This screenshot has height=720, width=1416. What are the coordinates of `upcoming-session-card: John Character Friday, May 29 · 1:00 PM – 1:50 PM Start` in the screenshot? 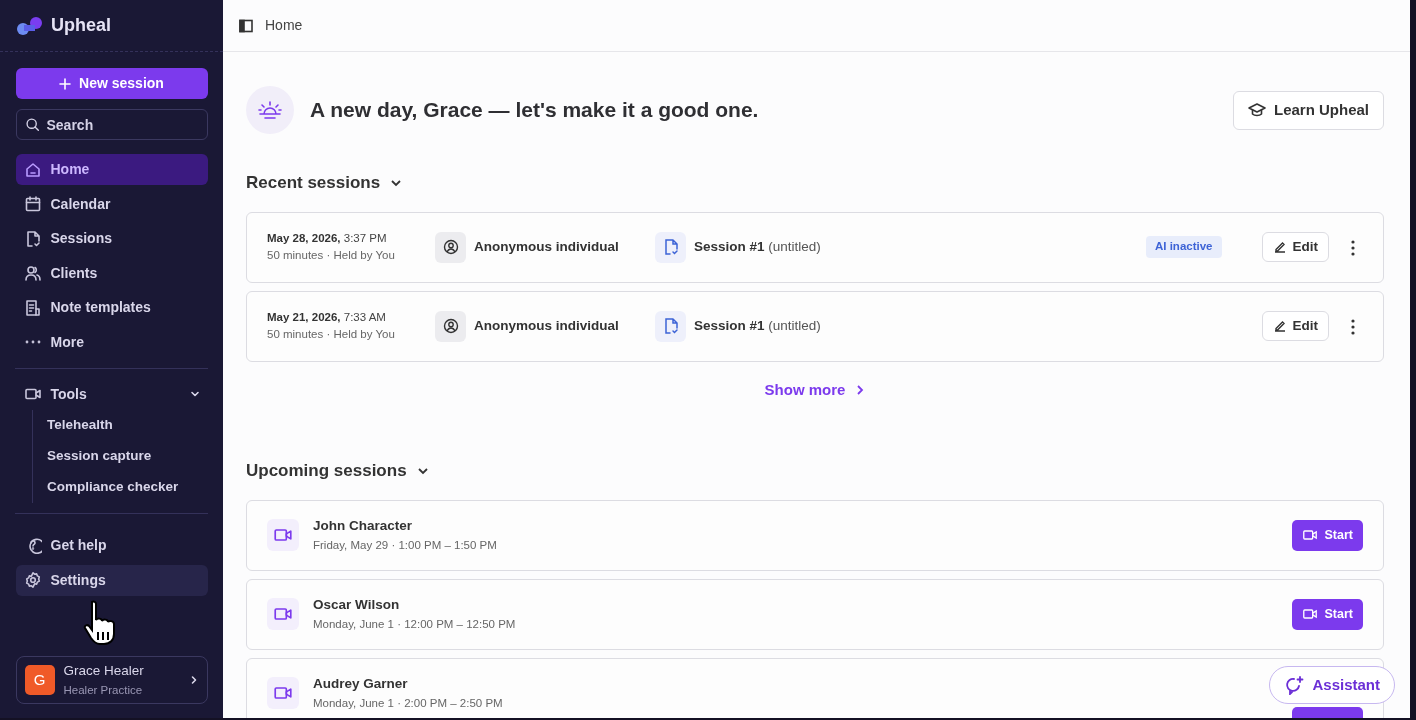 It's located at (815, 535).